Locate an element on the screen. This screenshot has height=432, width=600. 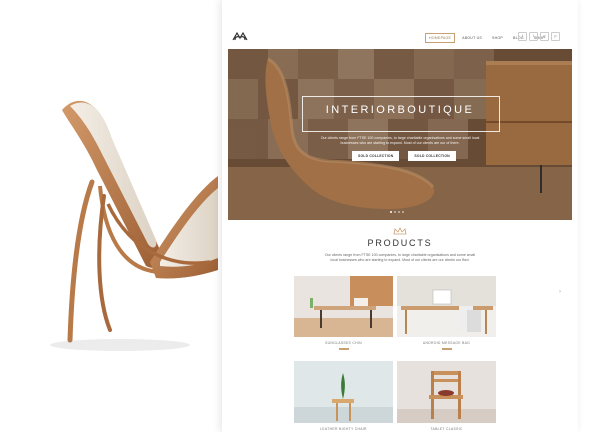
product-card: ANDROID MESSAGE BAG is located at coordinates (446, 313).